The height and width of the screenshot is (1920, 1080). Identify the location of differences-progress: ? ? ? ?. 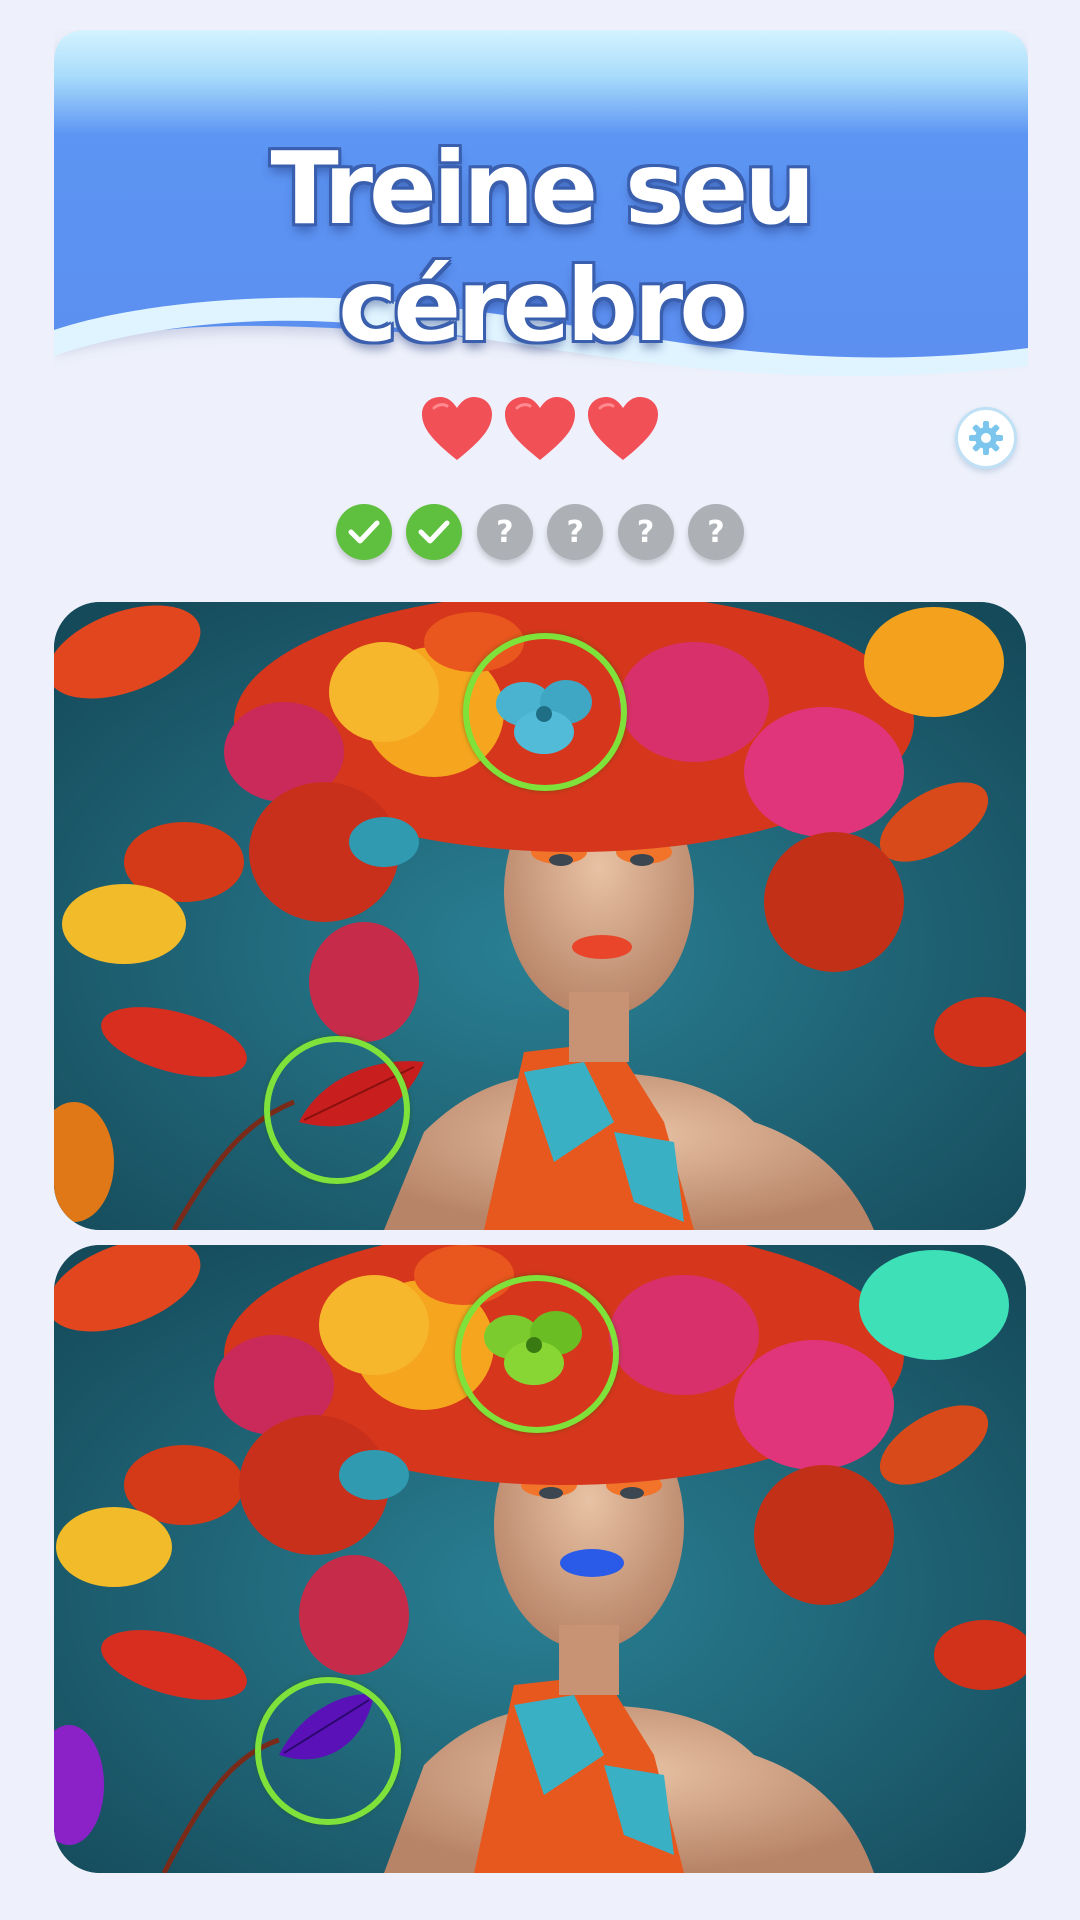
(540, 534).